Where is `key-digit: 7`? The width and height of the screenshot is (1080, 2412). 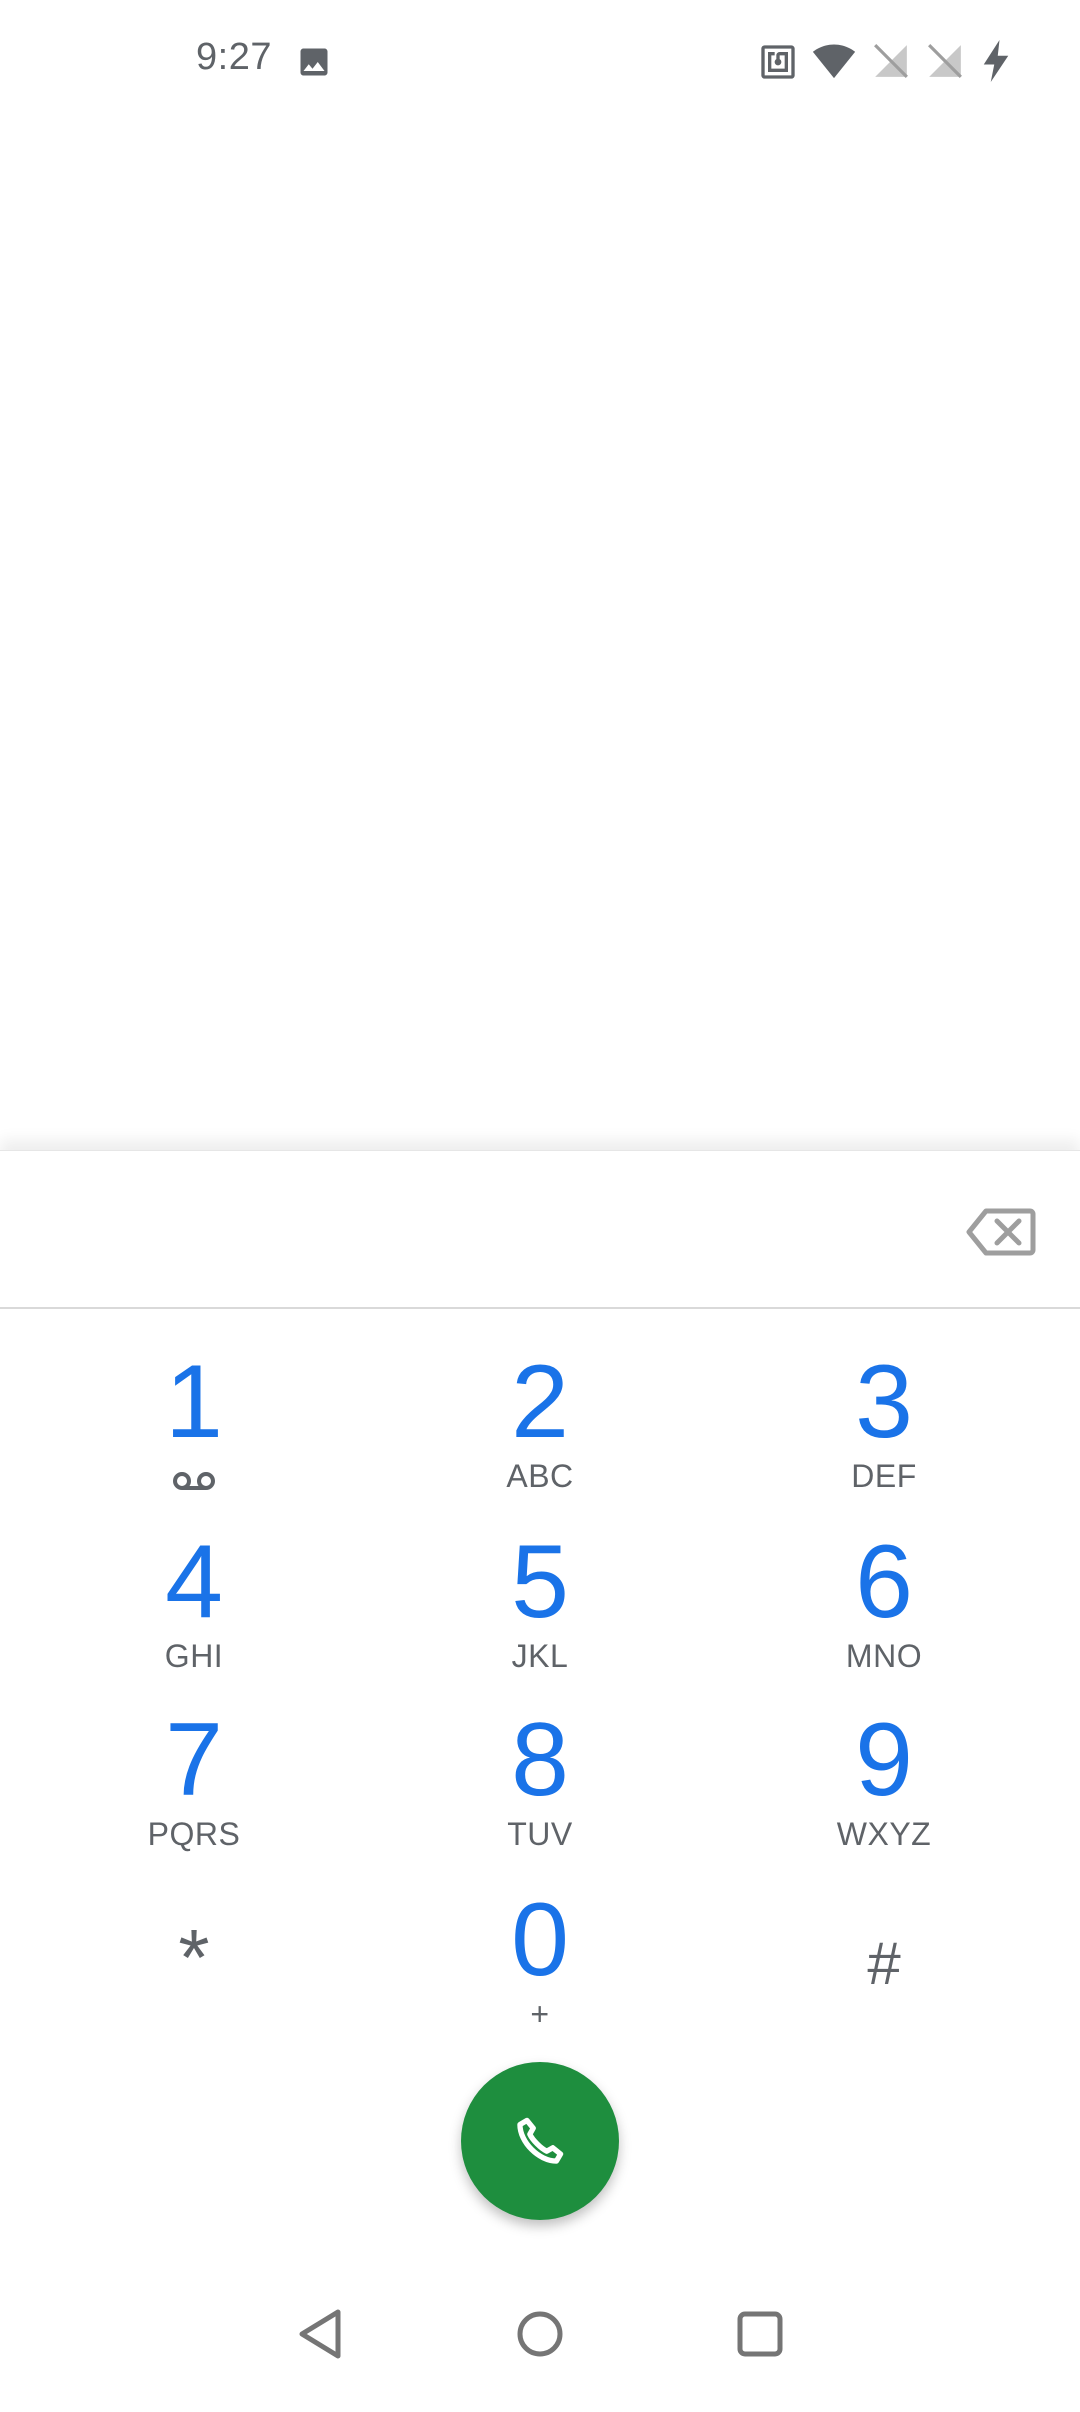 key-digit: 7 is located at coordinates (194, 1760).